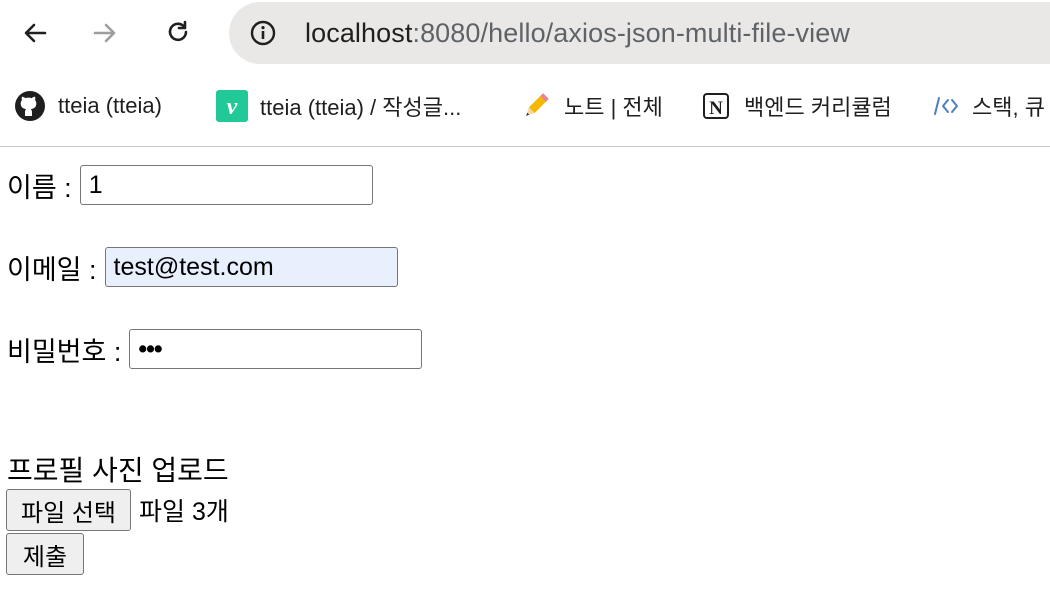 This screenshot has height=616, width=1050. Describe the element at coordinates (39, 187) in the screenshot. I see `name-label: 이름 :` at that location.